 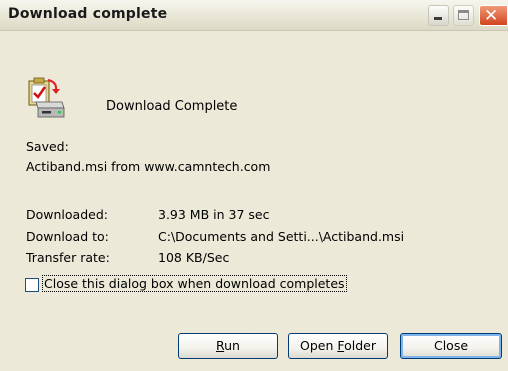 I want to click on download-to-label: Download to:, so click(x=67, y=236).